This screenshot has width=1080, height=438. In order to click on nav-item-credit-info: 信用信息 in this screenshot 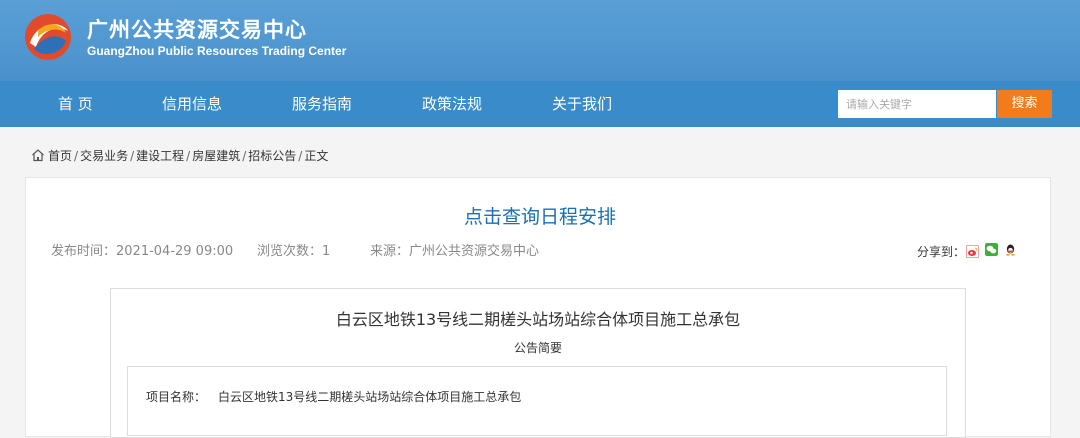, I will do `click(192, 104)`.